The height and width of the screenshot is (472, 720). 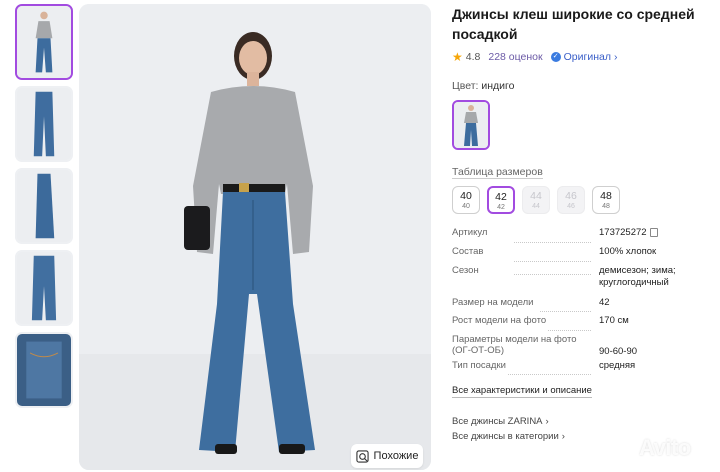 I want to click on size-option-48: 48 48, so click(x=606, y=200).